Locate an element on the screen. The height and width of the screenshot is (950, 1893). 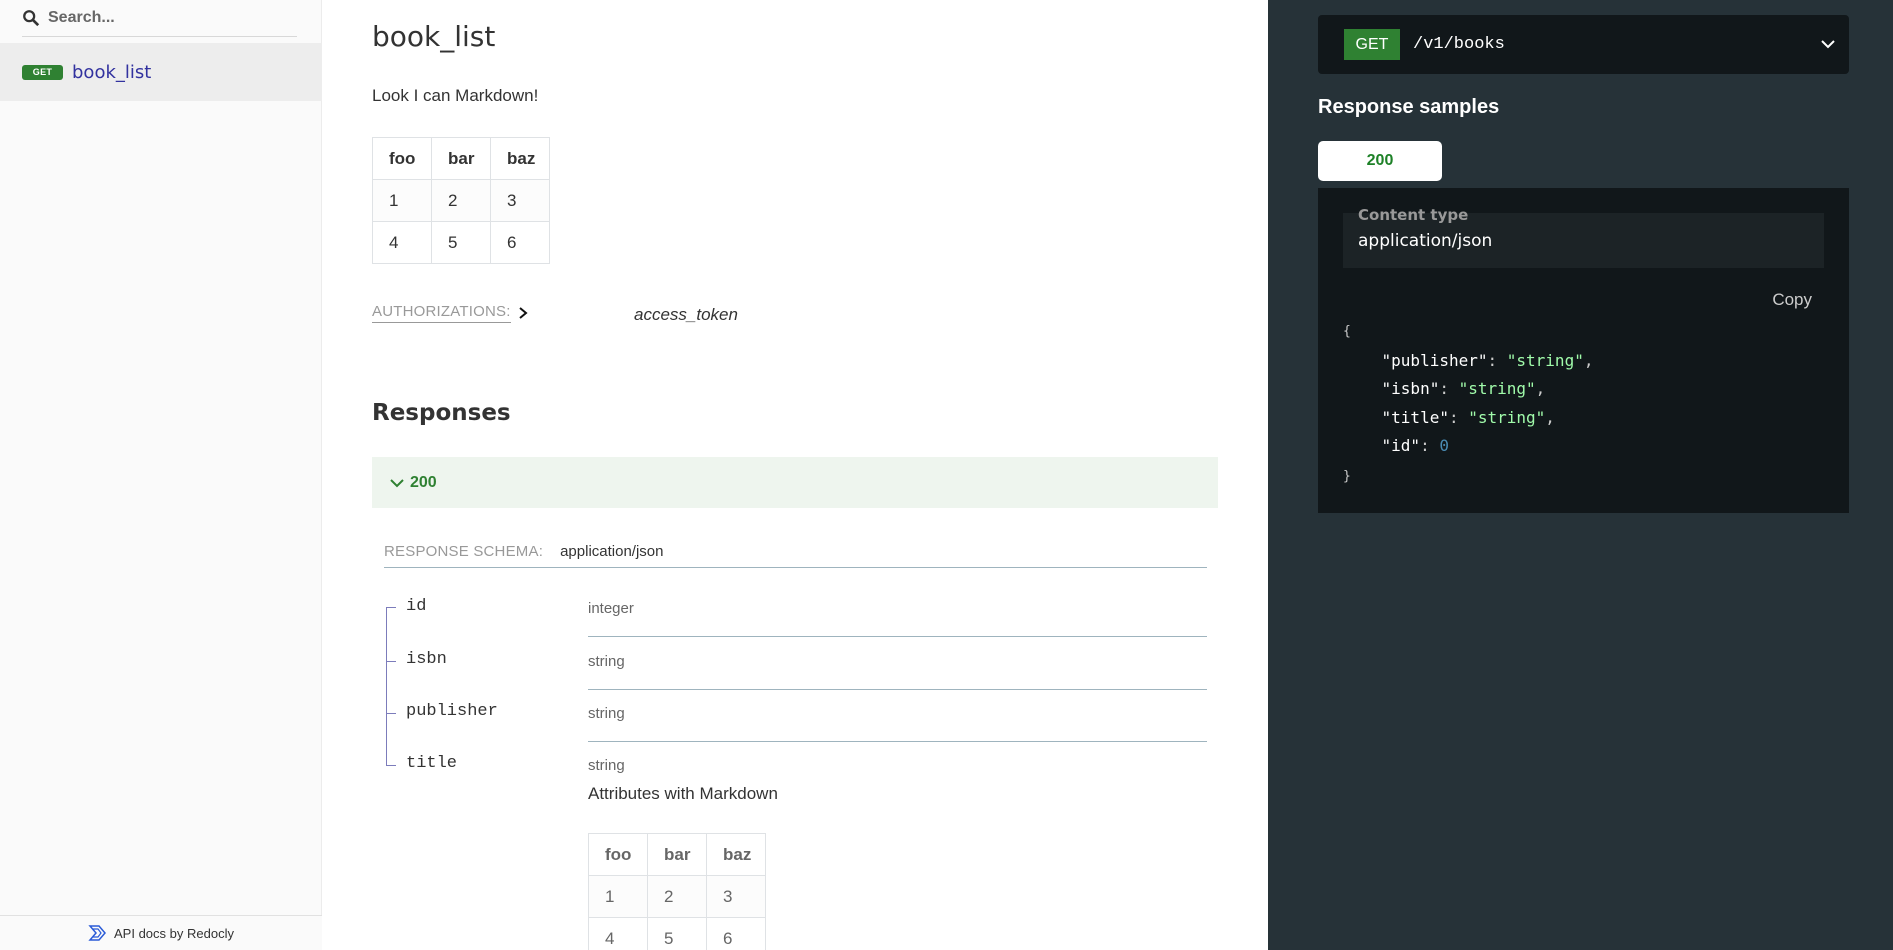
endpoint-toggle: GET /v1/books is located at coordinates (1583, 44).